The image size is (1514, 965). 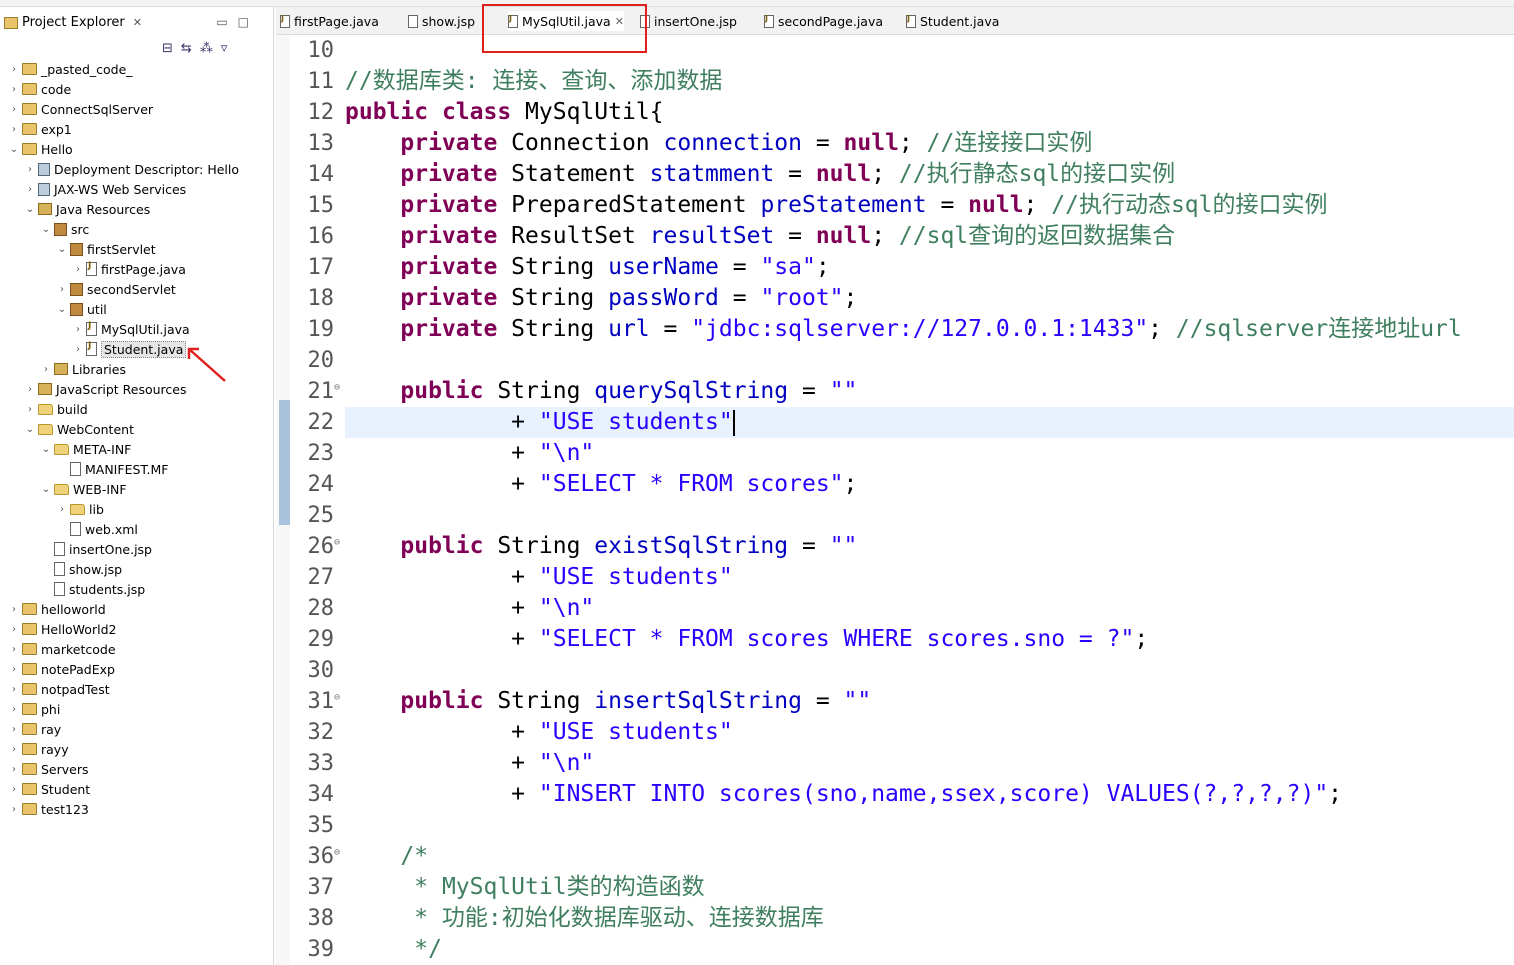 What do you see at coordinates (40, 129) in the screenshot?
I see `tree-item: › exp1` at bounding box center [40, 129].